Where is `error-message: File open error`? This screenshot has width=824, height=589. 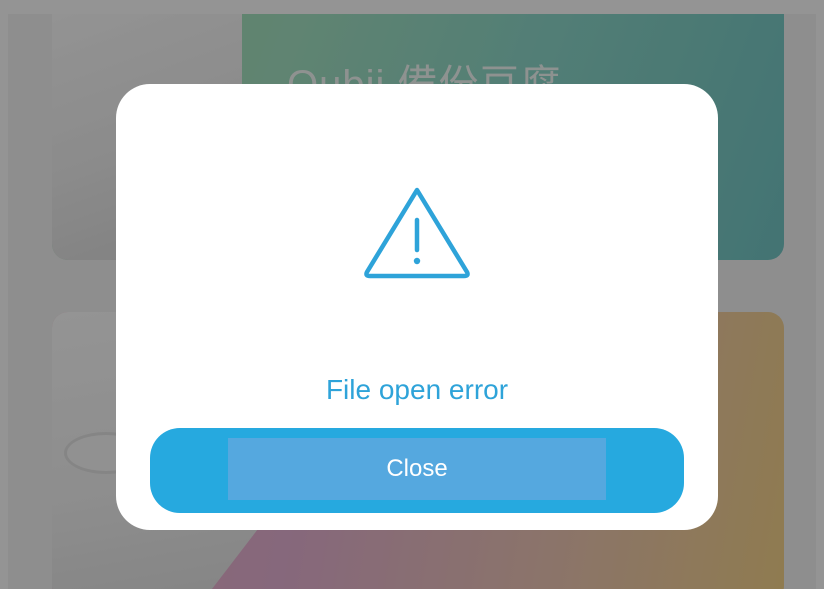 error-message: File open error is located at coordinates (417, 389).